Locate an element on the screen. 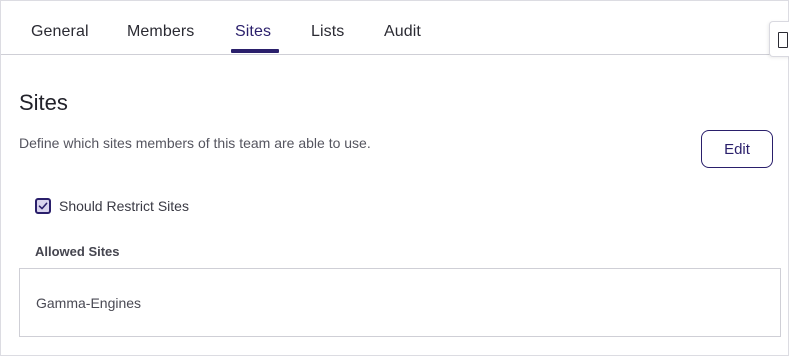  list-item: Gamma-Engines is located at coordinates (89, 303).